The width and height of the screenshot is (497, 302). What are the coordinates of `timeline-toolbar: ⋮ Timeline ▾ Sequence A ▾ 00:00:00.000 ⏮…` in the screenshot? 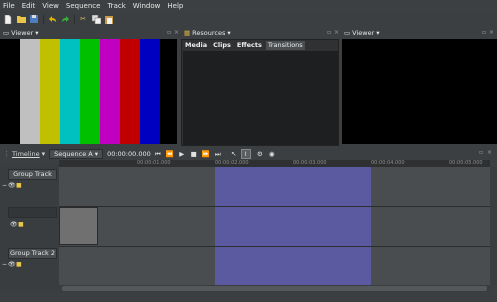 It's located at (248, 153).